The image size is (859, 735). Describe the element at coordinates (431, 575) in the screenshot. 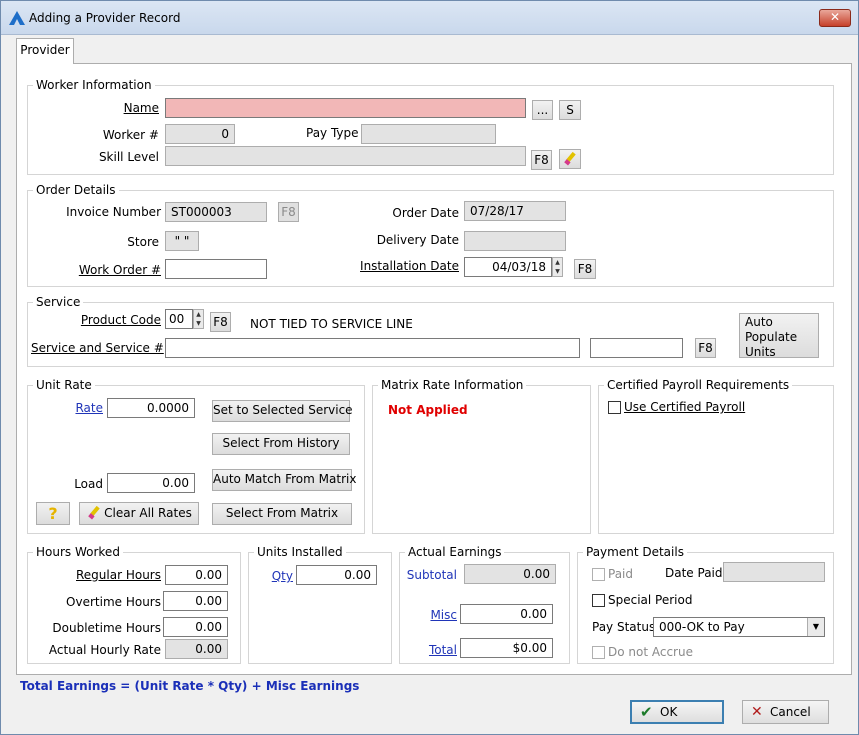

I see `subtotal-label: Subtotal` at that location.